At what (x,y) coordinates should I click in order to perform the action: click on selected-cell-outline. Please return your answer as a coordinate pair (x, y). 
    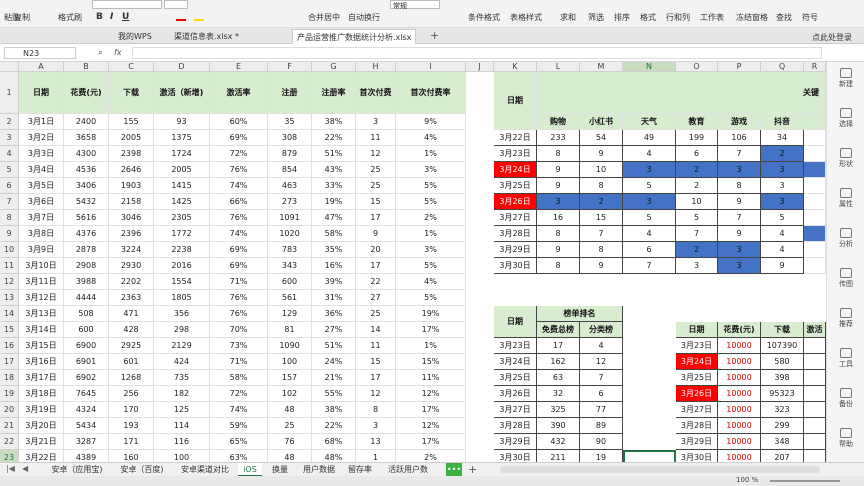
    Looking at the image, I should click on (649, 456).